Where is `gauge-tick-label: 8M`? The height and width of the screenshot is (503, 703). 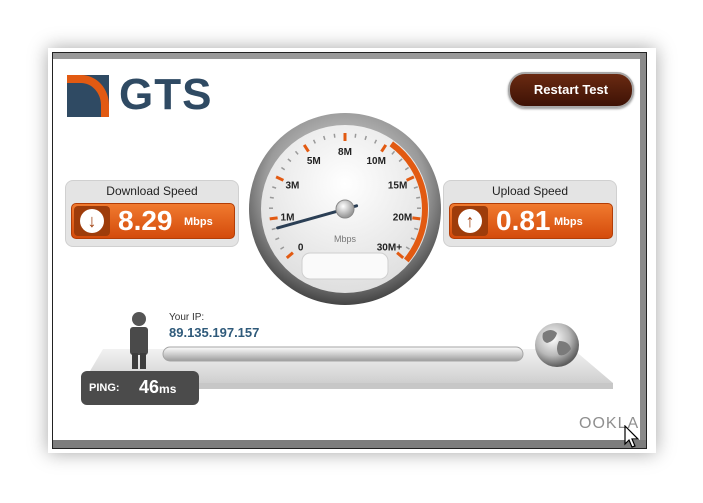
gauge-tick-label: 8M is located at coordinates (345, 152).